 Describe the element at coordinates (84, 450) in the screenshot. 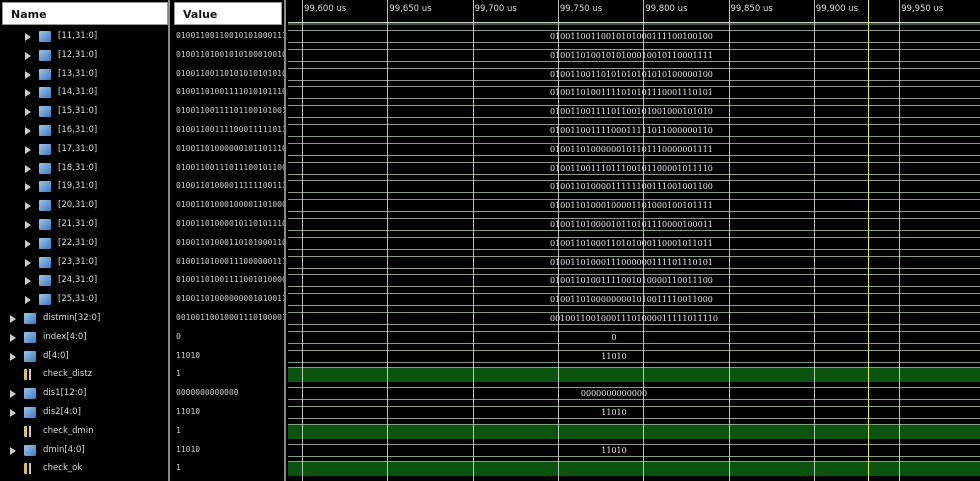

I see `signal-row: dmin[4:0]` at that location.